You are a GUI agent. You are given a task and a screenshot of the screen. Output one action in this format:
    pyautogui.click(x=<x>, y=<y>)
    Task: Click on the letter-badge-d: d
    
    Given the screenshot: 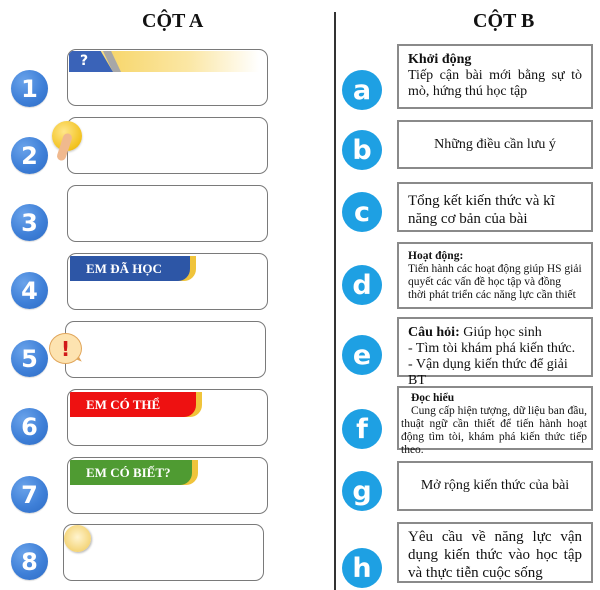 What is the action you would take?
    pyautogui.click(x=362, y=285)
    